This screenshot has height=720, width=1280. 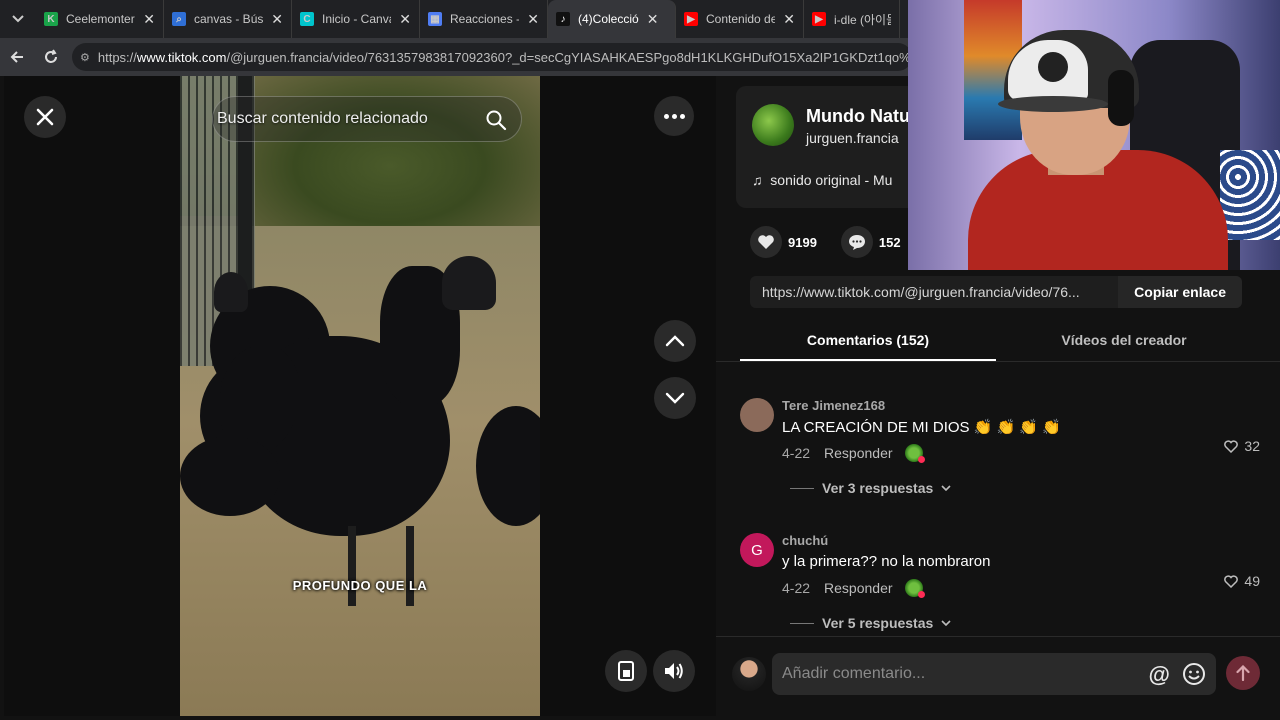 What do you see at coordinates (117, 57) in the screenshot?
I see `url-prefix: https://` at bounding box center [117, 57].